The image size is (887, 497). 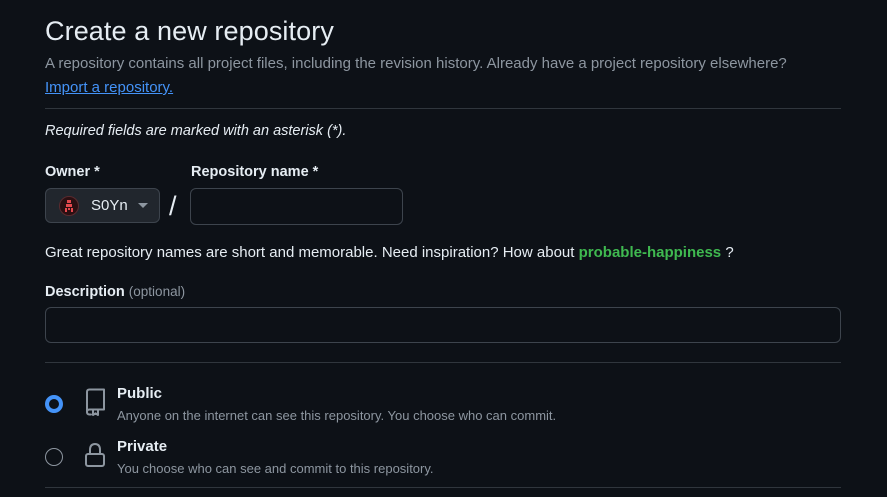 I want to click on description-label: Description (optional), so click(x=115, y=292).